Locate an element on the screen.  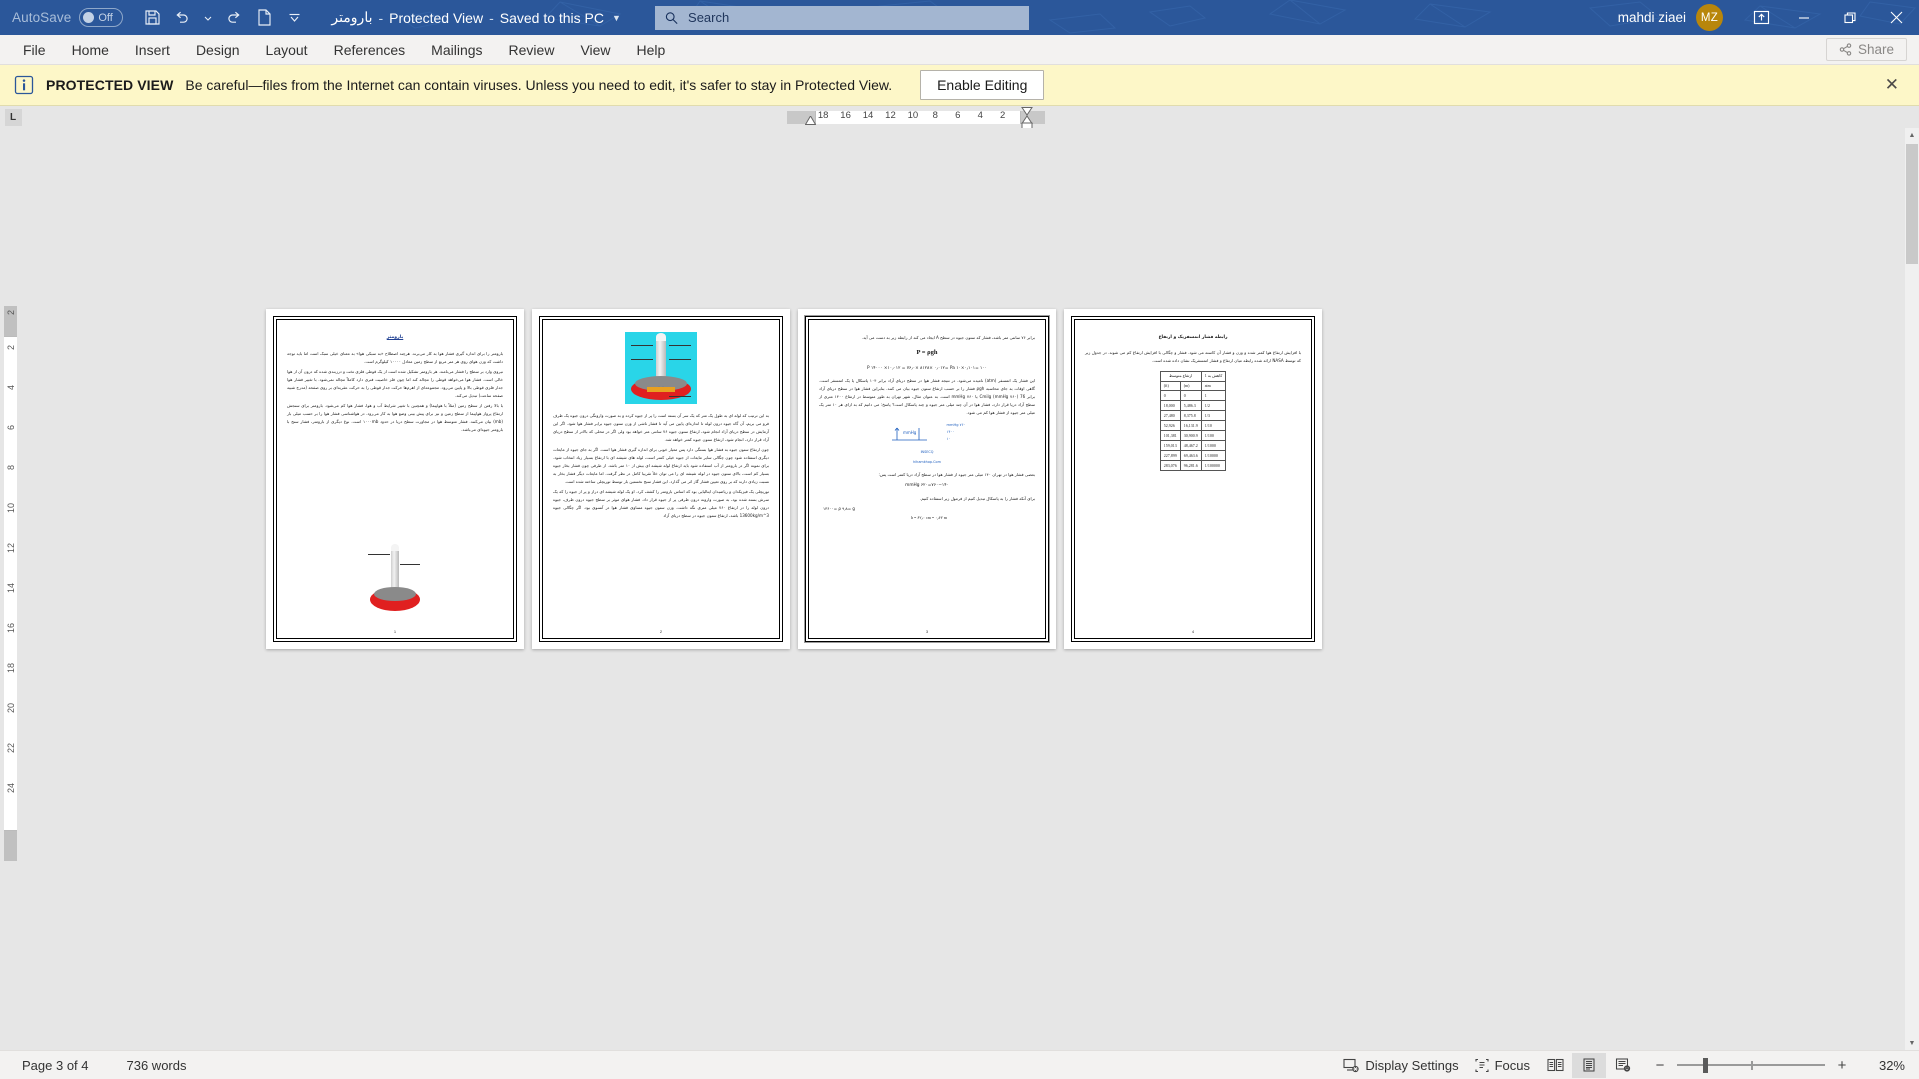
page-1-number: 1 is located at coordinates (395, 631).